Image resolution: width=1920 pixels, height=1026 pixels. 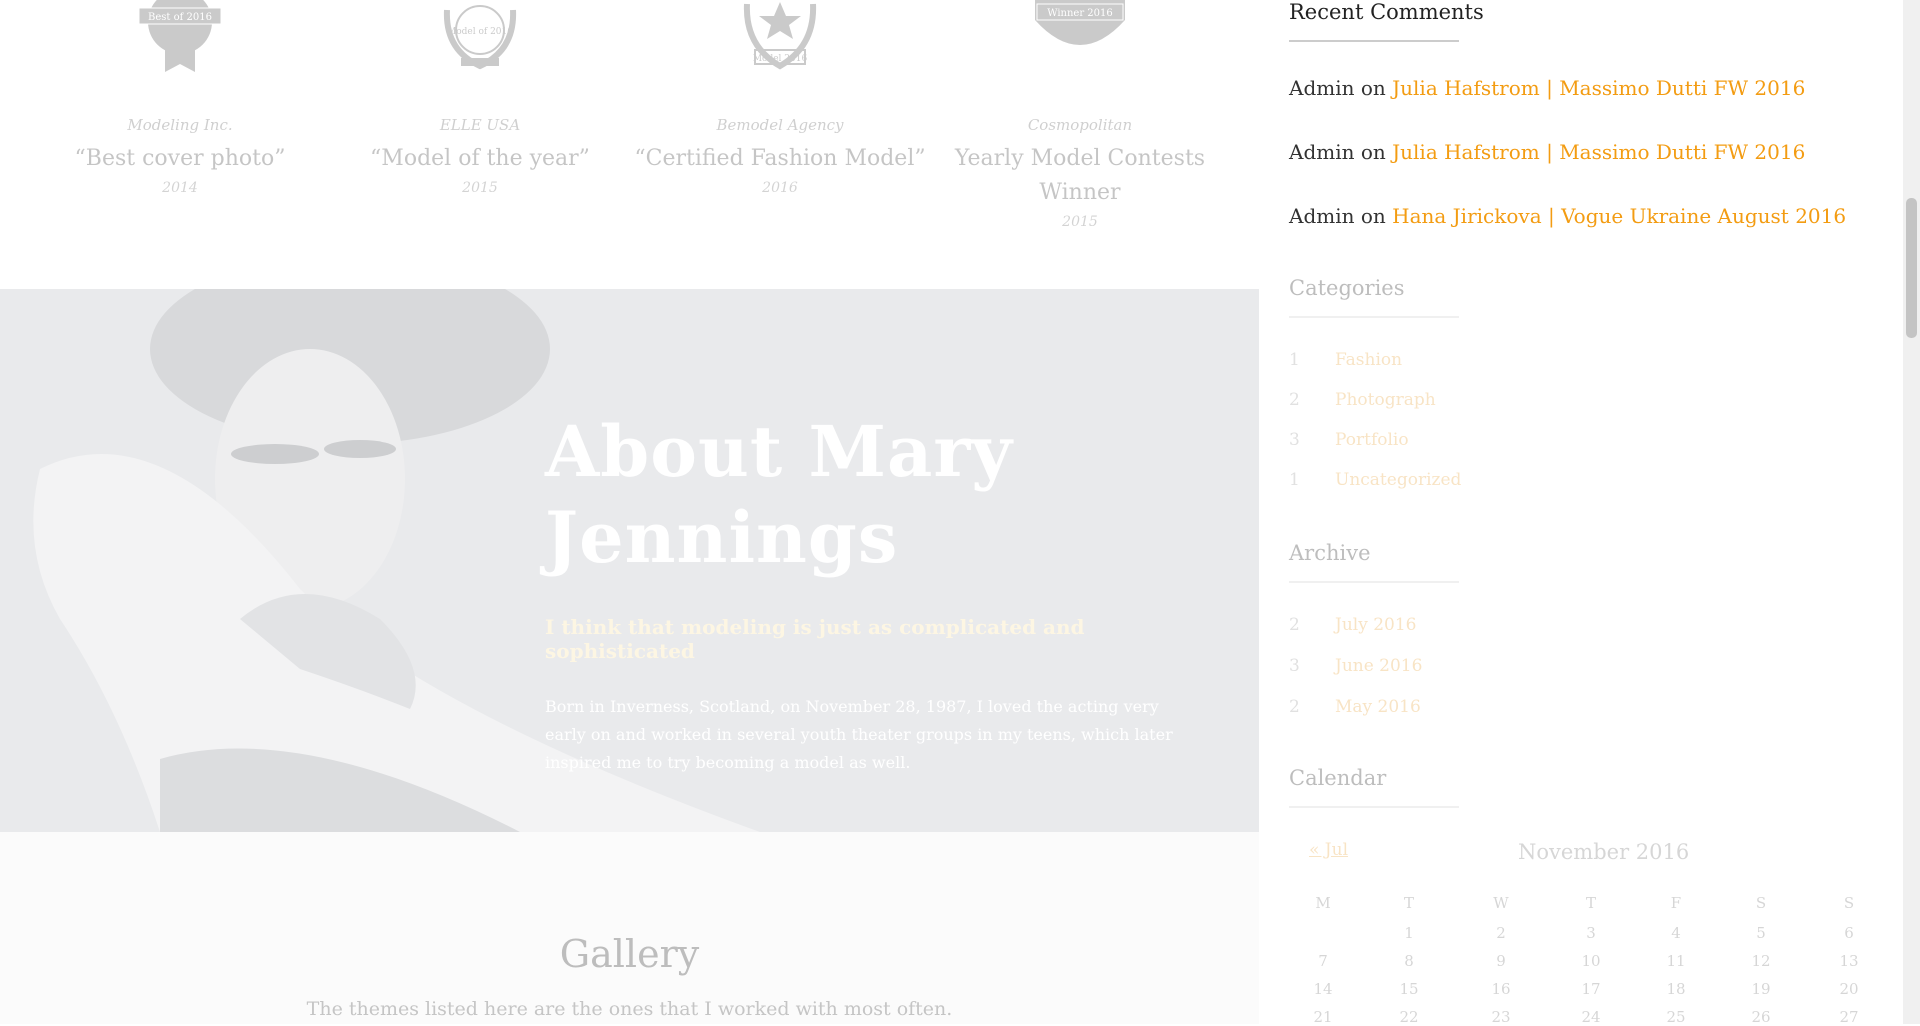 What do you see at coordinates (1591, 933) in the screenshot?
I see `calendar-day: 3` at bounding box center [1591, 933].